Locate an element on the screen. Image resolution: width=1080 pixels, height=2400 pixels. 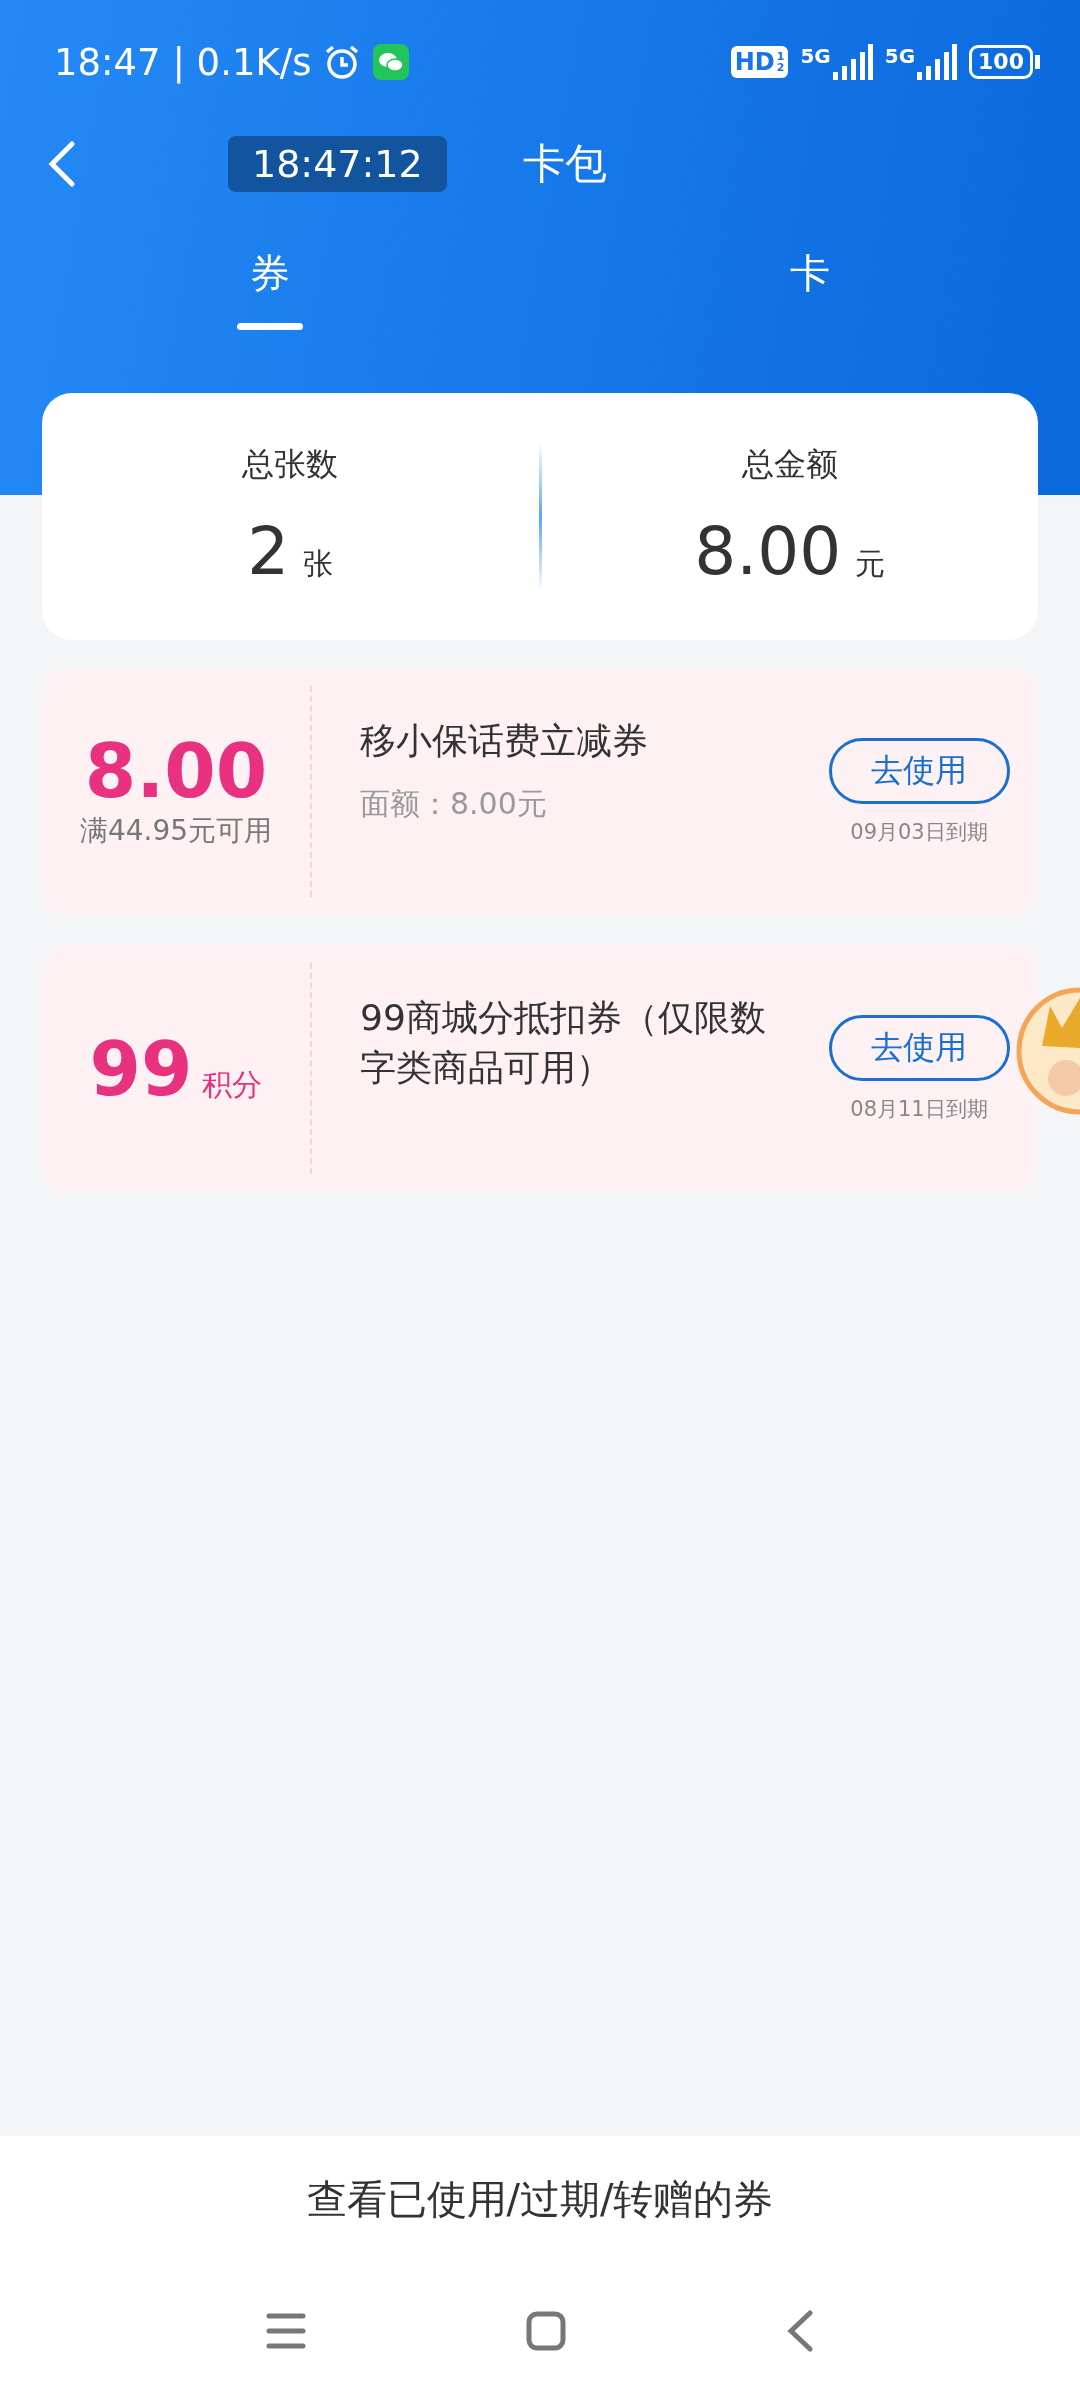
summary-unit: 张 is located at coordinates (318, 564).